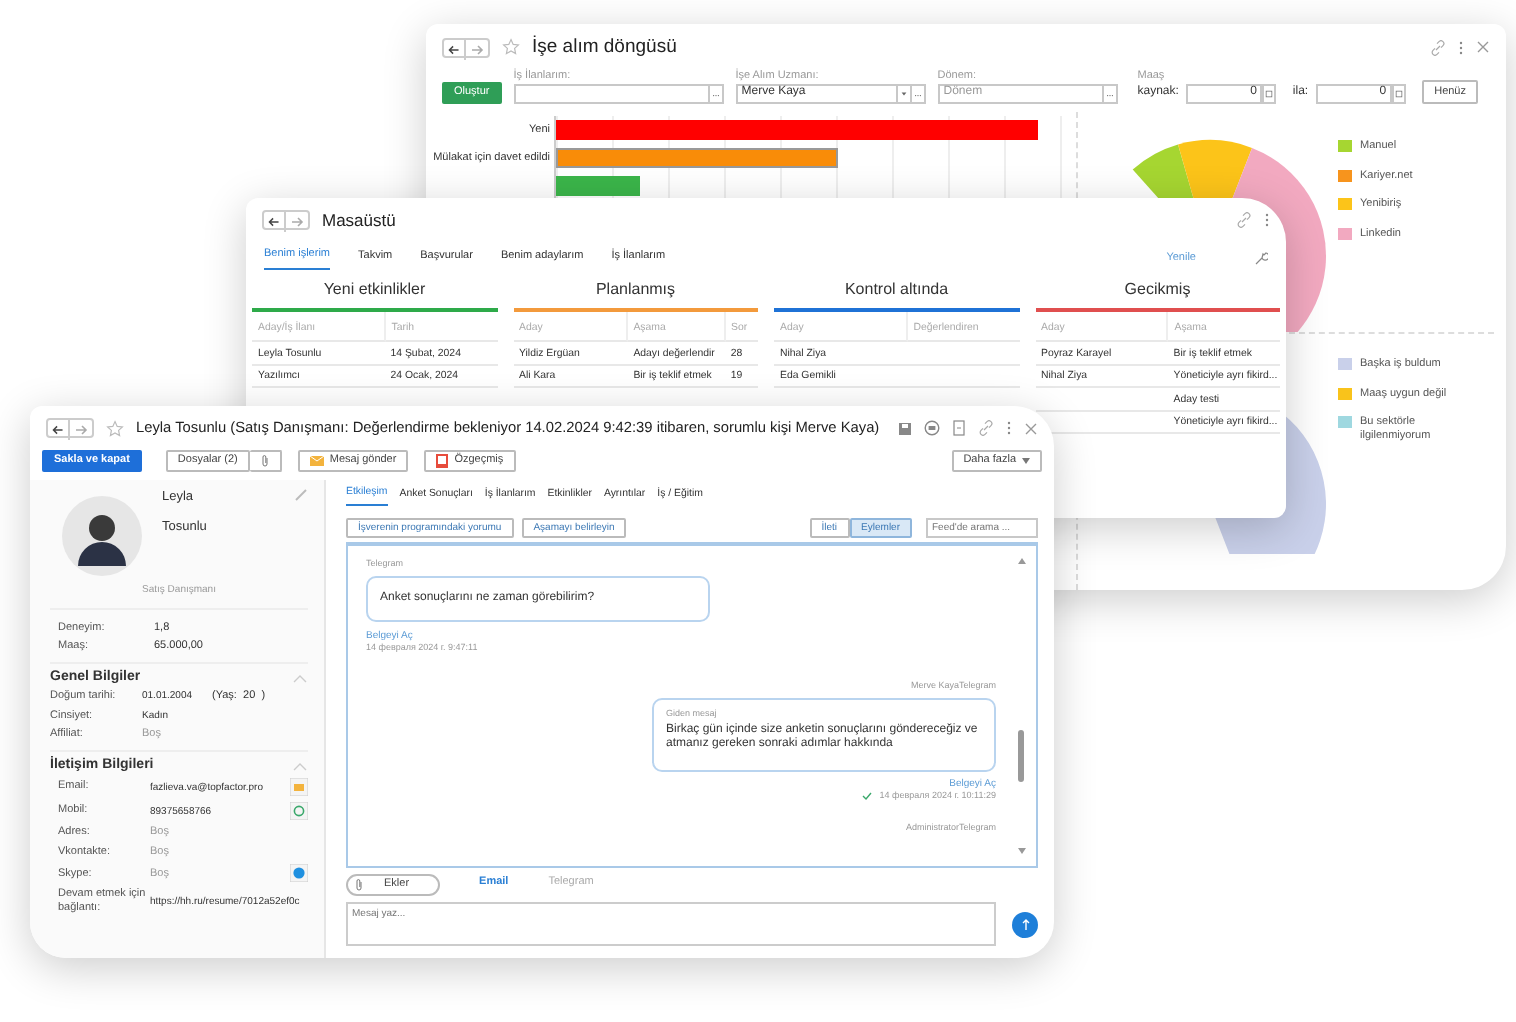 This screenshot has width=1516, height=1022. Describe the element at coordinates (299, 811) in the screenshot. I see `phone-button` at that location.